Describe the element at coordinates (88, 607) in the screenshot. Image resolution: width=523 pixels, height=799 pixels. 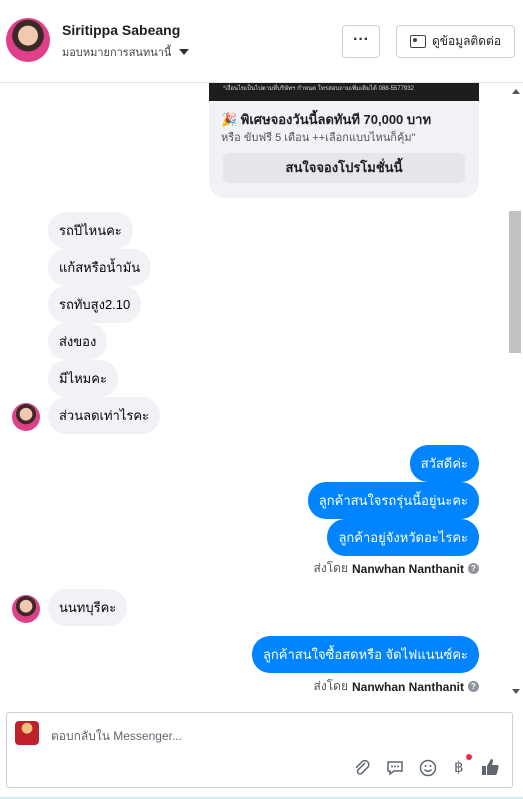
I see `message-bubble-incoming: นนทบุรีคะ` at that location.